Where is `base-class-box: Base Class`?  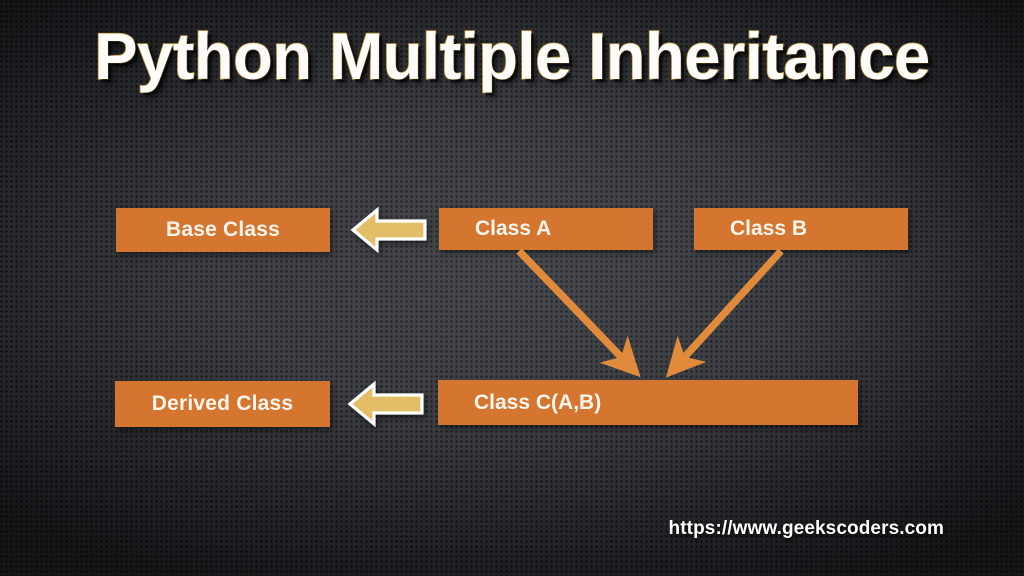 base-class-box: Base Class is located at coordinates (223, 230).